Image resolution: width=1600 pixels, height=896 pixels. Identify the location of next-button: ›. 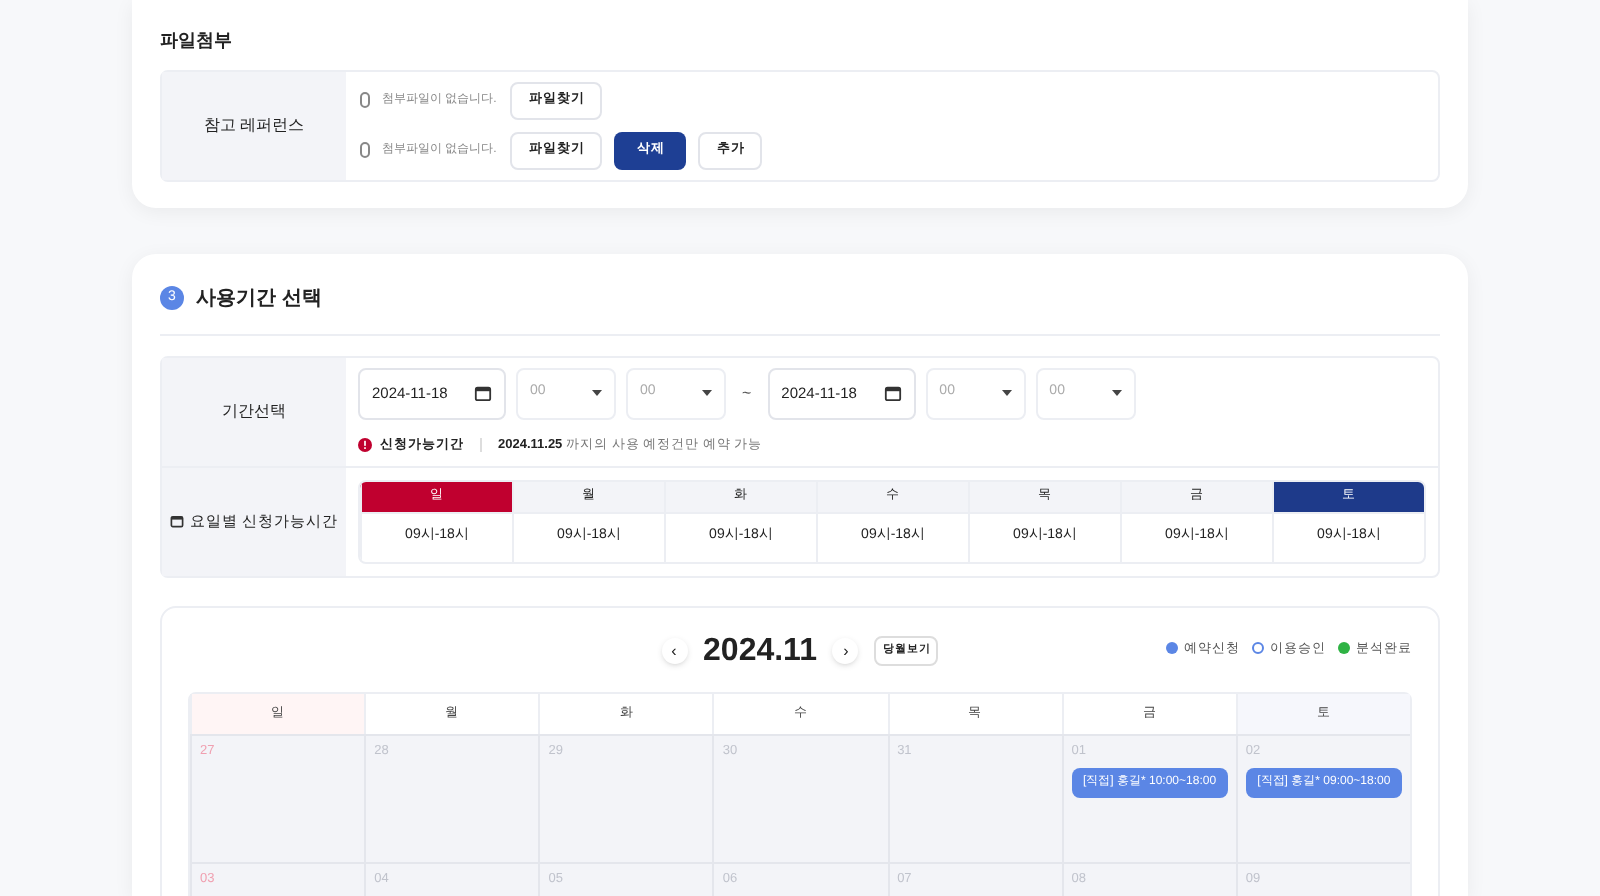
(845, 651).